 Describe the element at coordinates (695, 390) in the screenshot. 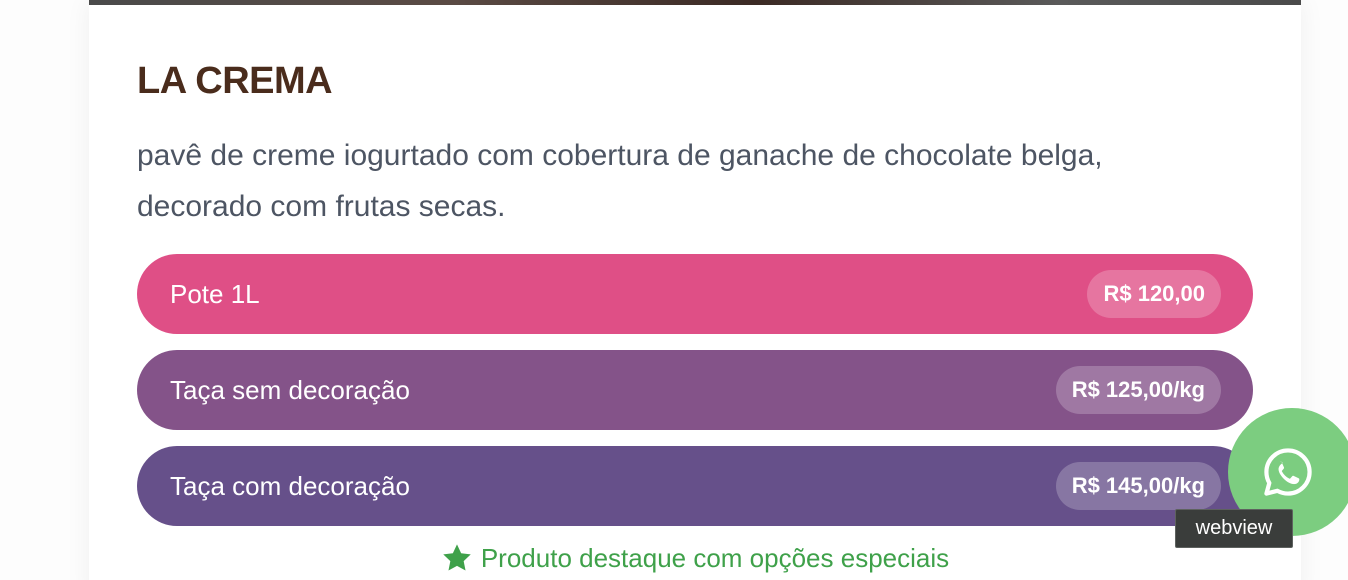

I see `option-taca-sem-decoracao: Taça sem decoração R$ 125,00/kg` at that location.